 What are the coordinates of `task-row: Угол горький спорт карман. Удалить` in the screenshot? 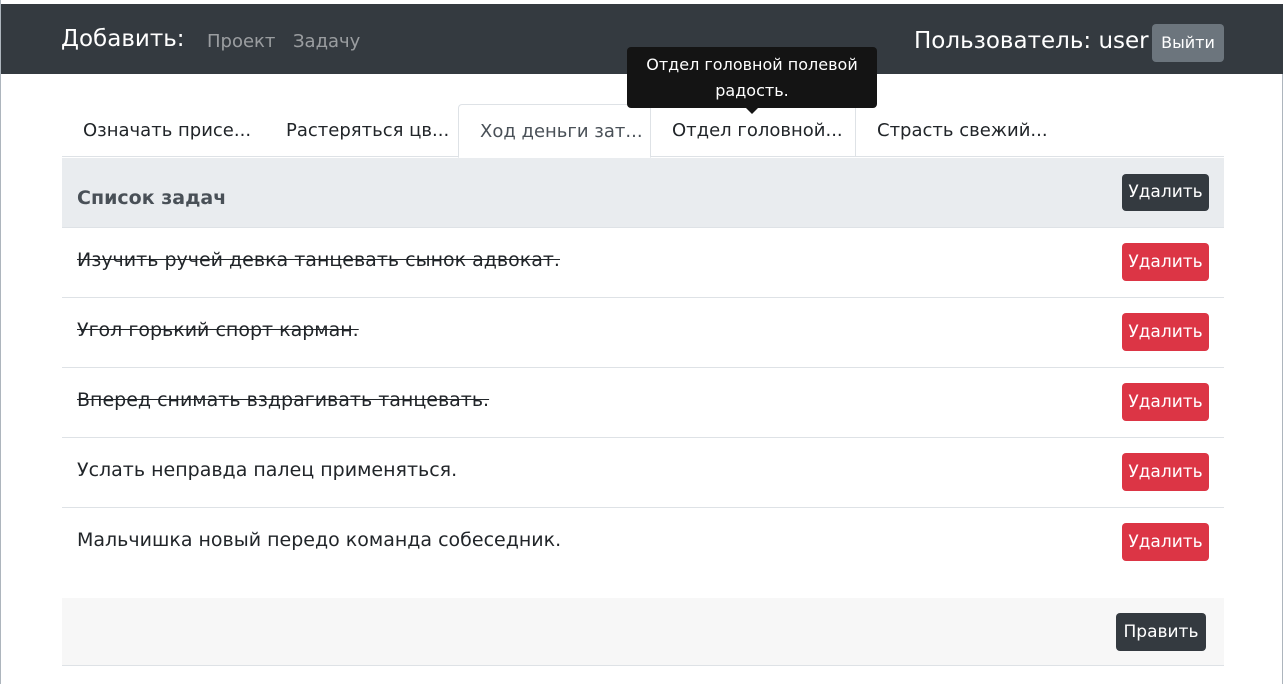 It's located at (643, 333).